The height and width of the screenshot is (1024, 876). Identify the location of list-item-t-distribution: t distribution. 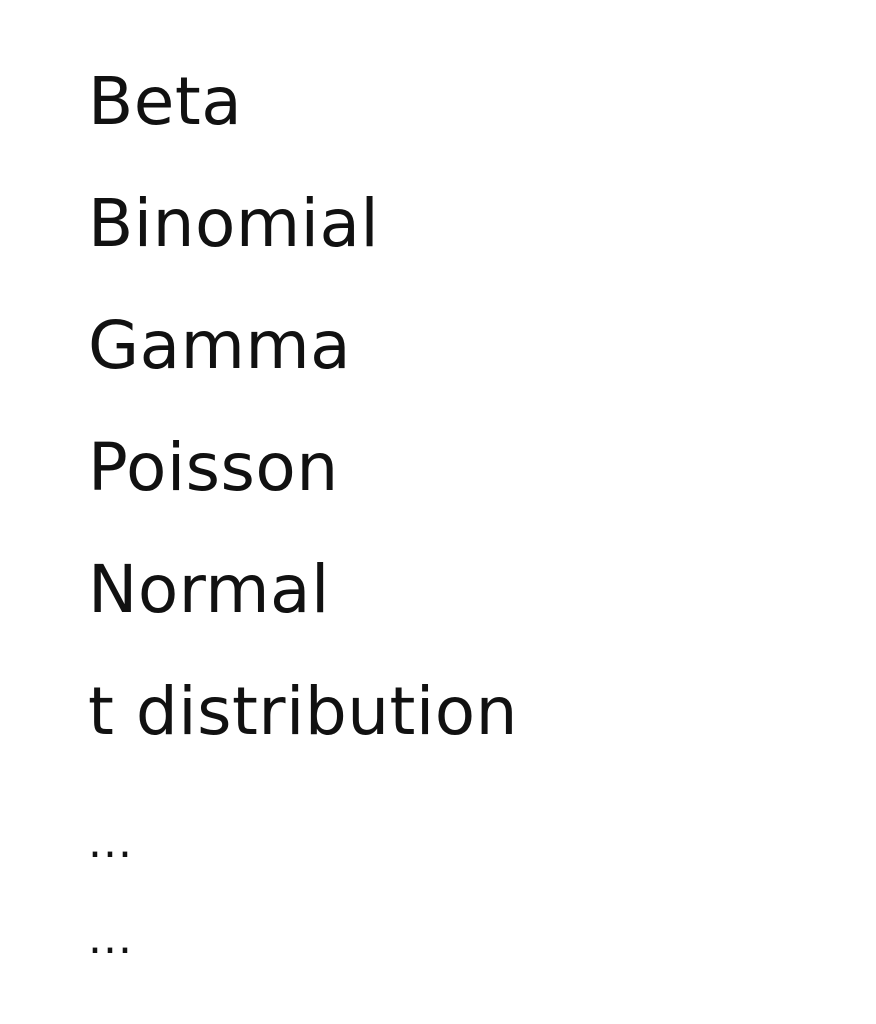
(303, 711).